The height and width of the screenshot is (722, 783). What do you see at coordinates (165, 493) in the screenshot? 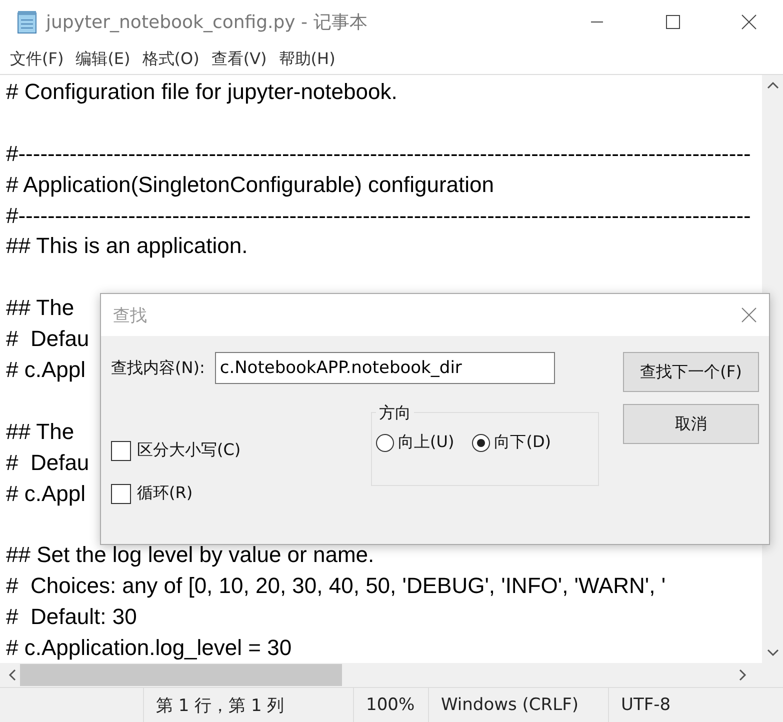
I see `checkbox-label: 循环(R)` at bounding box center [165, 493].